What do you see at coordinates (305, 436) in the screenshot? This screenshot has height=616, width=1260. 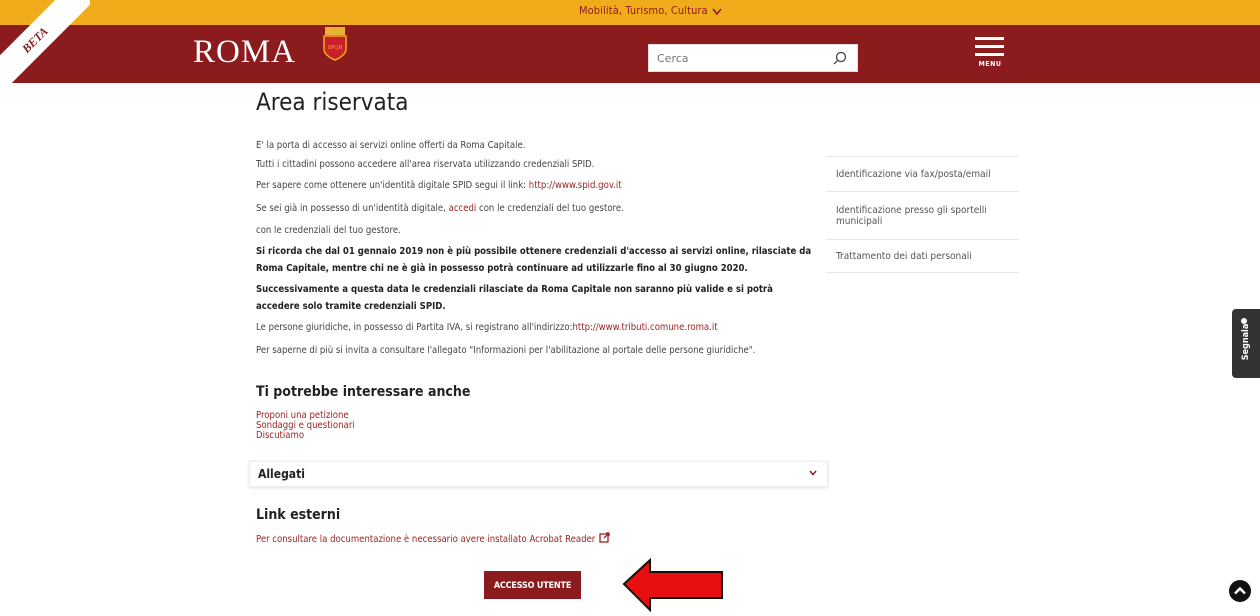 I see `related-link-discutiamo: Discutiamo` at bounding box center [305, 436].